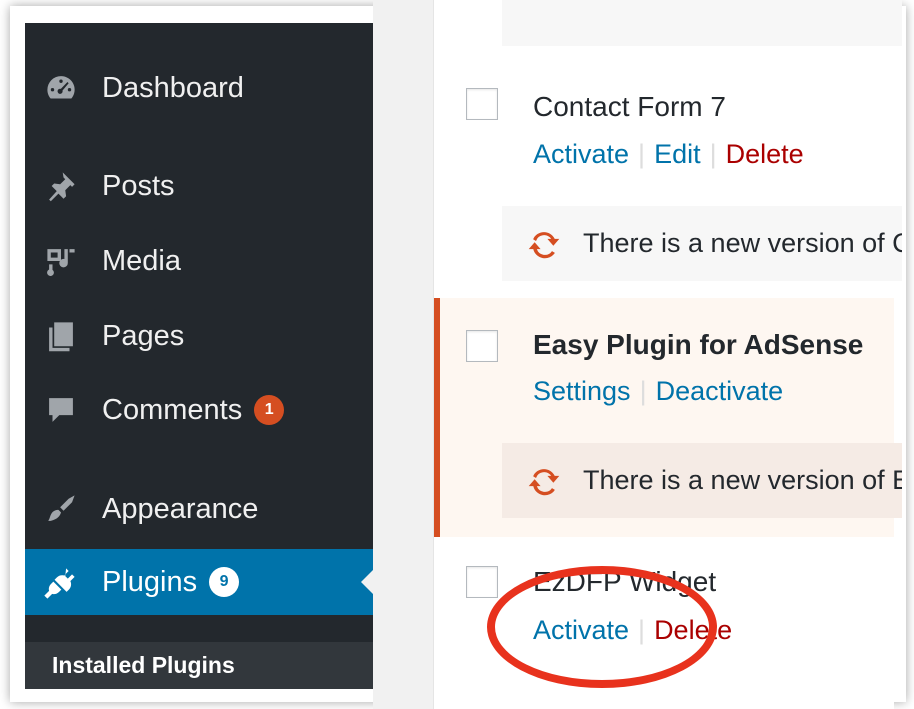  Describe the element at coordinates (632, 630) in the screenshot. I see `plugin-actions: Activate | Delete` at that location.